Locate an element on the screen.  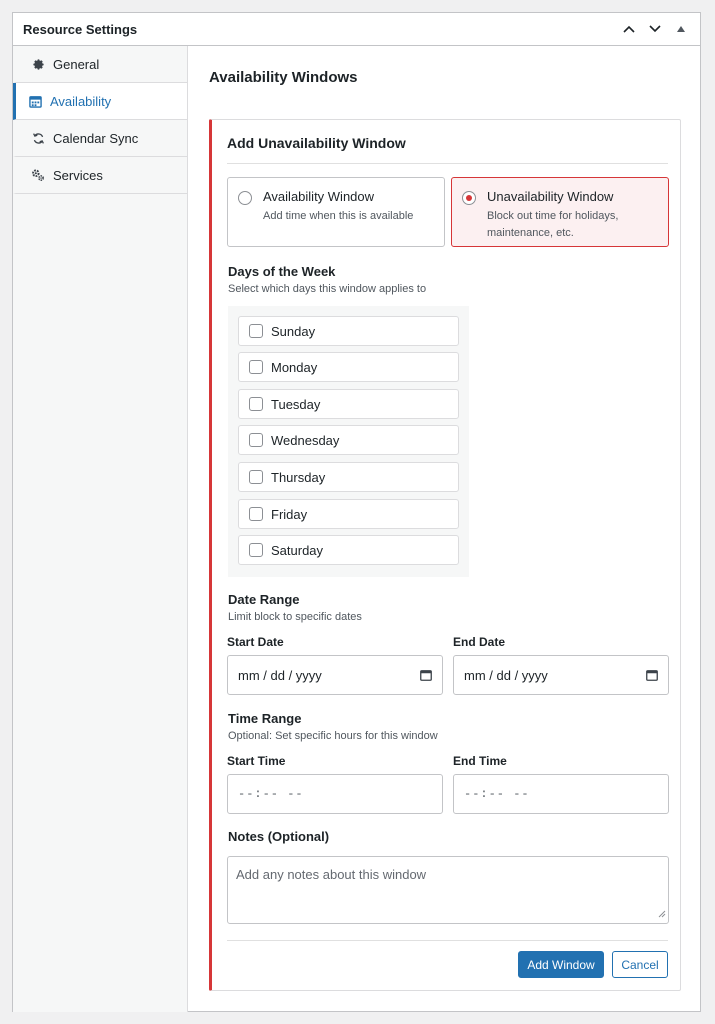
days-description: Select which days this window applies to is located at coordinates (327, 289).